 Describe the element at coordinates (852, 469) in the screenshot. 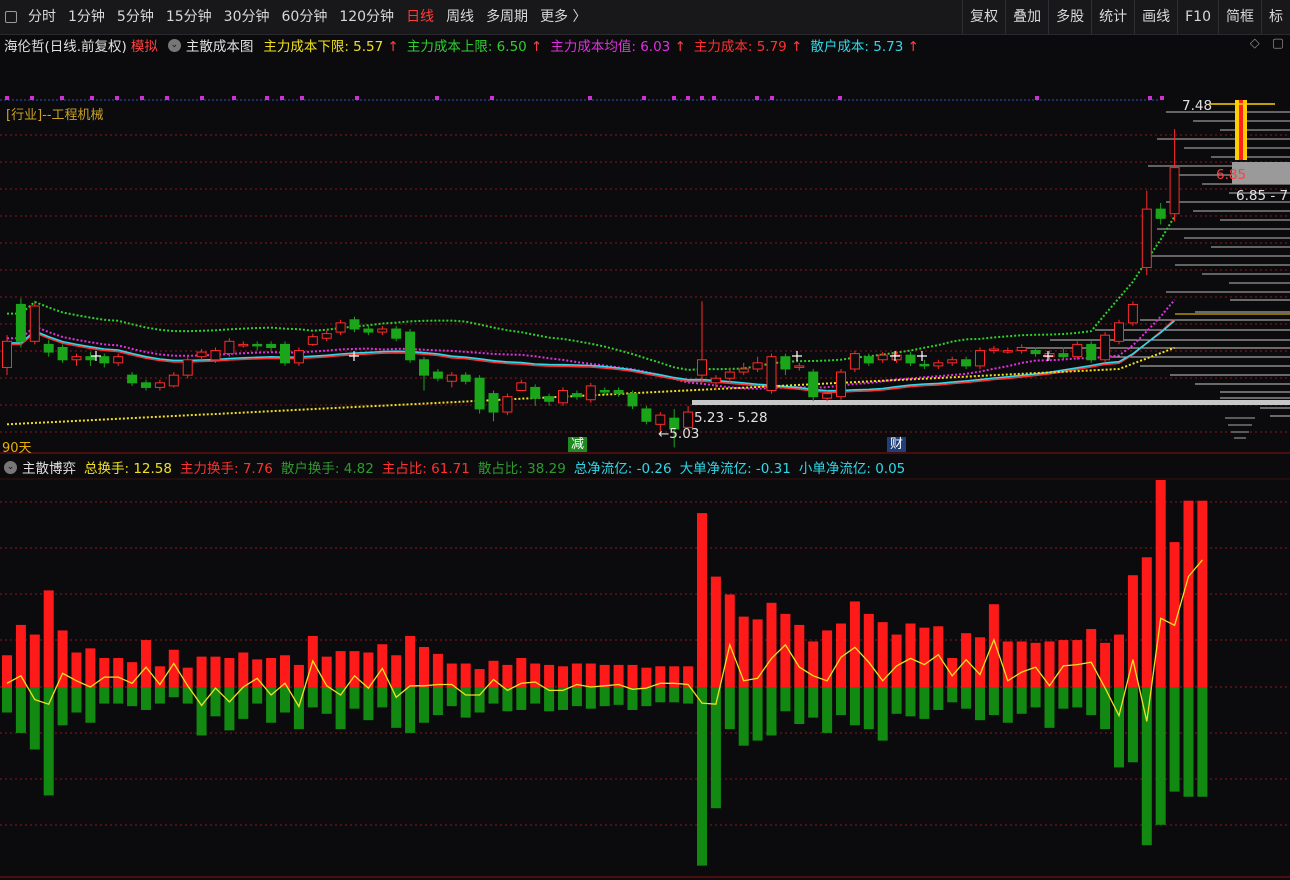

I see `sub-indicator-value-7: 小单净流亿: 0.05` at that location.